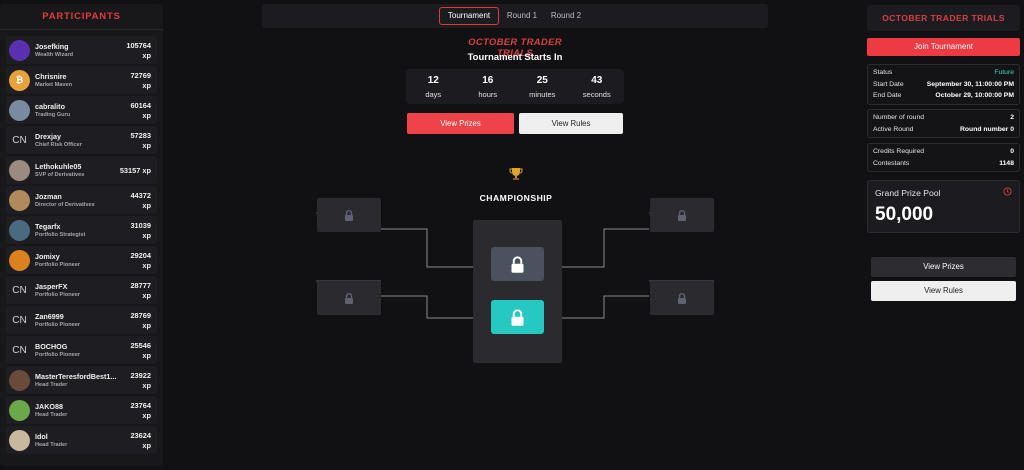  Describe the element at coordinates (943, 118) in the screenshot. I see `round-count-row: Number of round 2` at that location.